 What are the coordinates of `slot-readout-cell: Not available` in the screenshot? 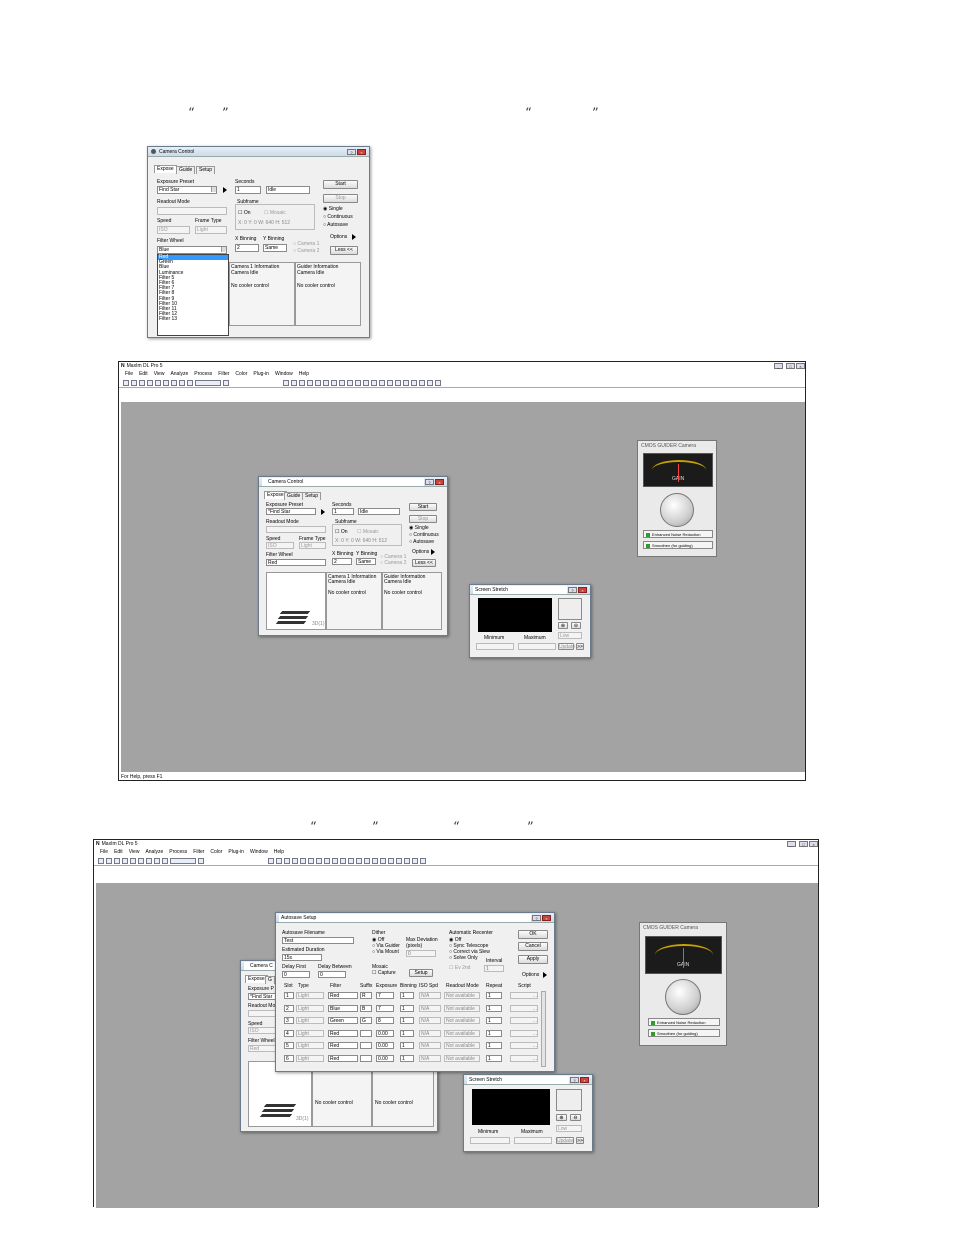 It's located at (462, 1045).